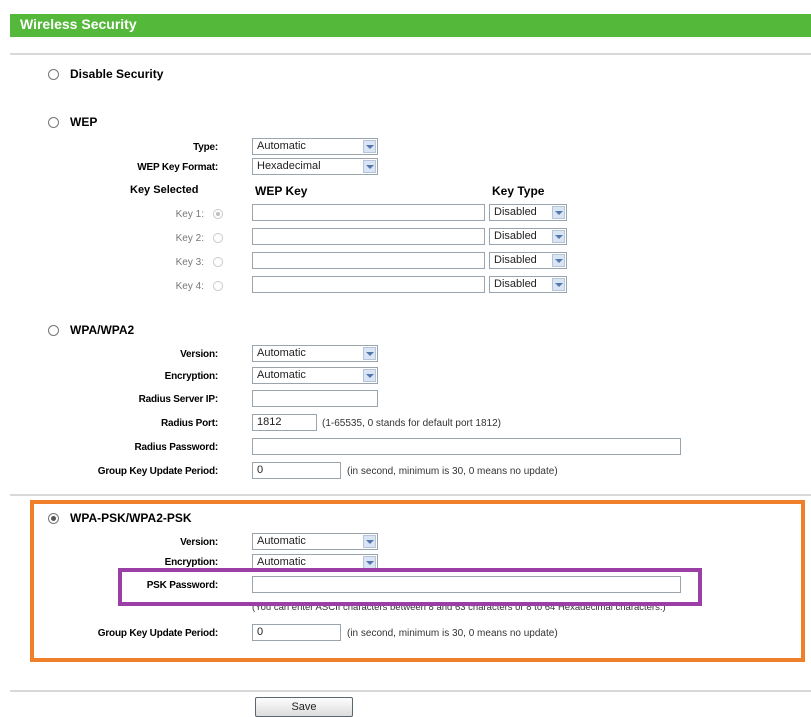 The height and width of the screenshot is (717, 811). I want to click on wpa-encryption-select: Automatic, so click(315, 375).